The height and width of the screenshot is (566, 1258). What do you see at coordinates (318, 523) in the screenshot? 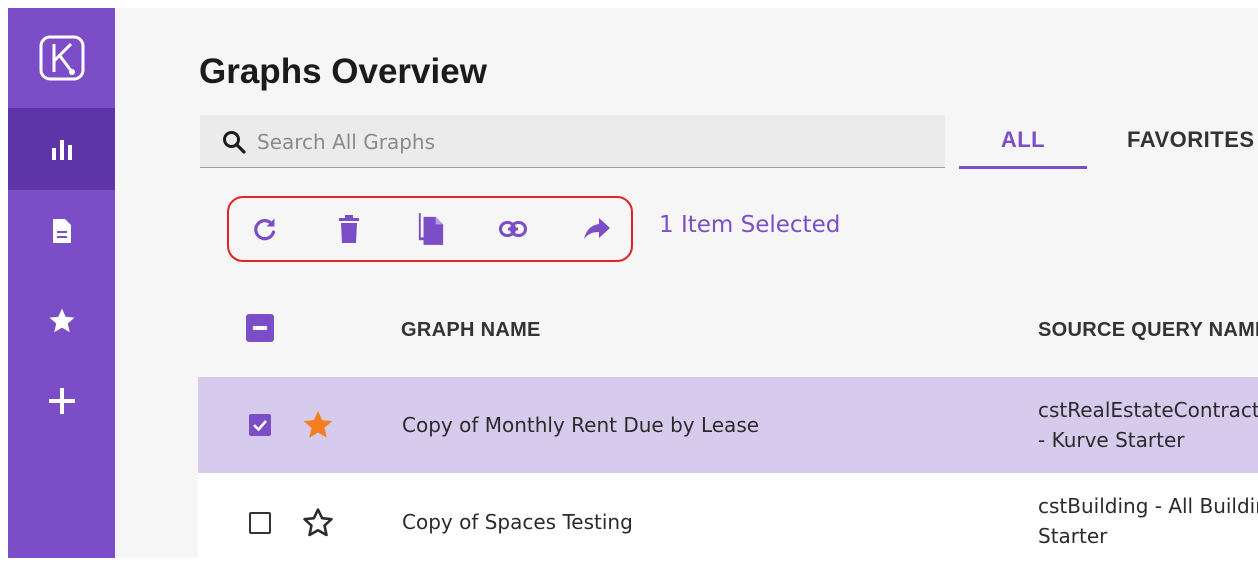
I see `favorite-star-outline-icon` at bounding box center [318, 523].